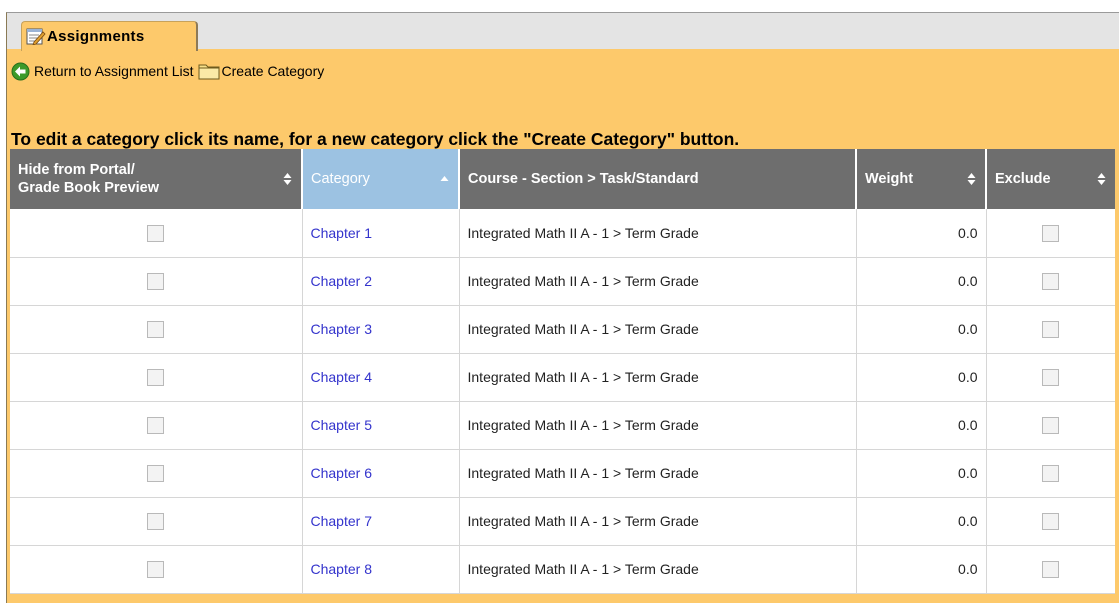 This screenshot has width=1119, height=603. Describe the element at coordinates (20, 71) in the screenshot. I see `back-arrow-icon` at that location.